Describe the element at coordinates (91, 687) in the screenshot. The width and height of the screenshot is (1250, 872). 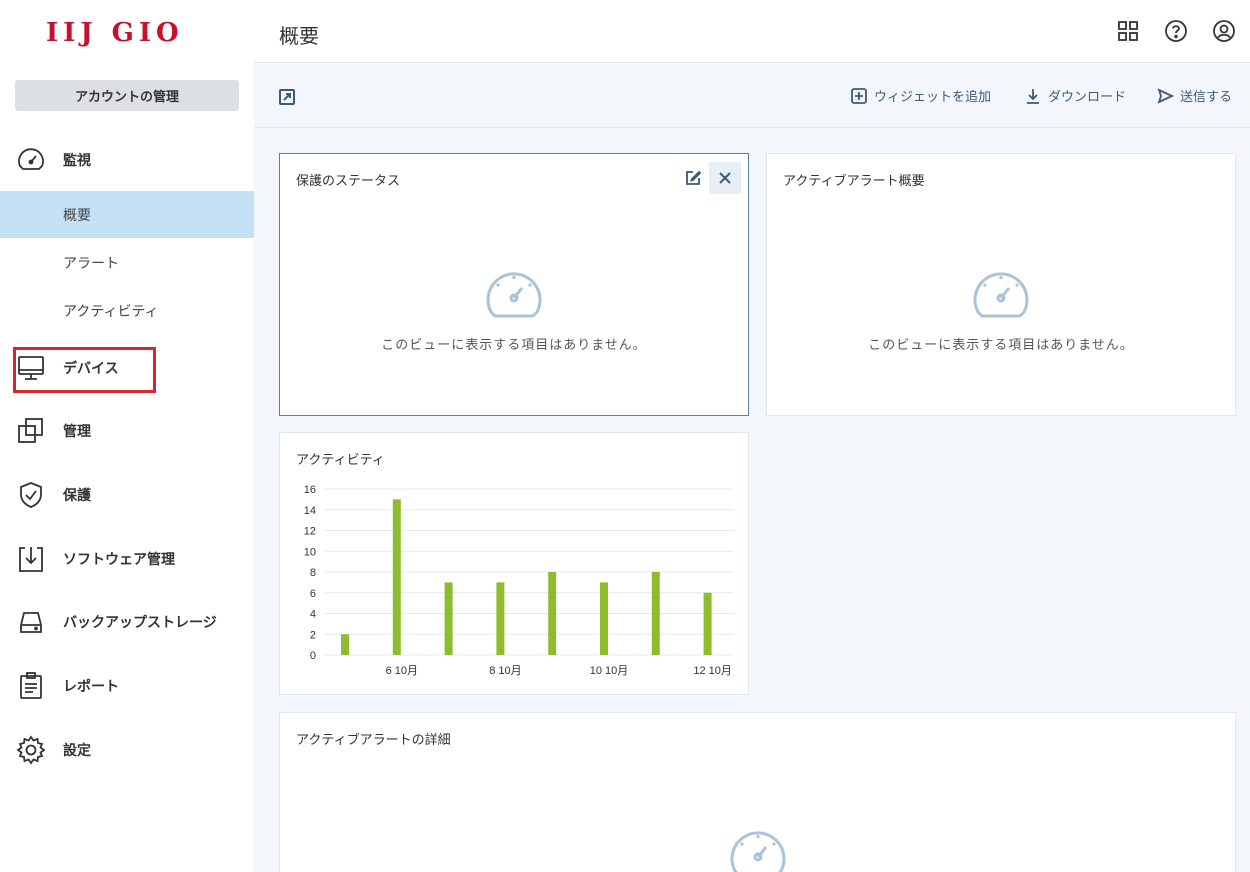
I see `nav-reports-label: レポート` at that location.